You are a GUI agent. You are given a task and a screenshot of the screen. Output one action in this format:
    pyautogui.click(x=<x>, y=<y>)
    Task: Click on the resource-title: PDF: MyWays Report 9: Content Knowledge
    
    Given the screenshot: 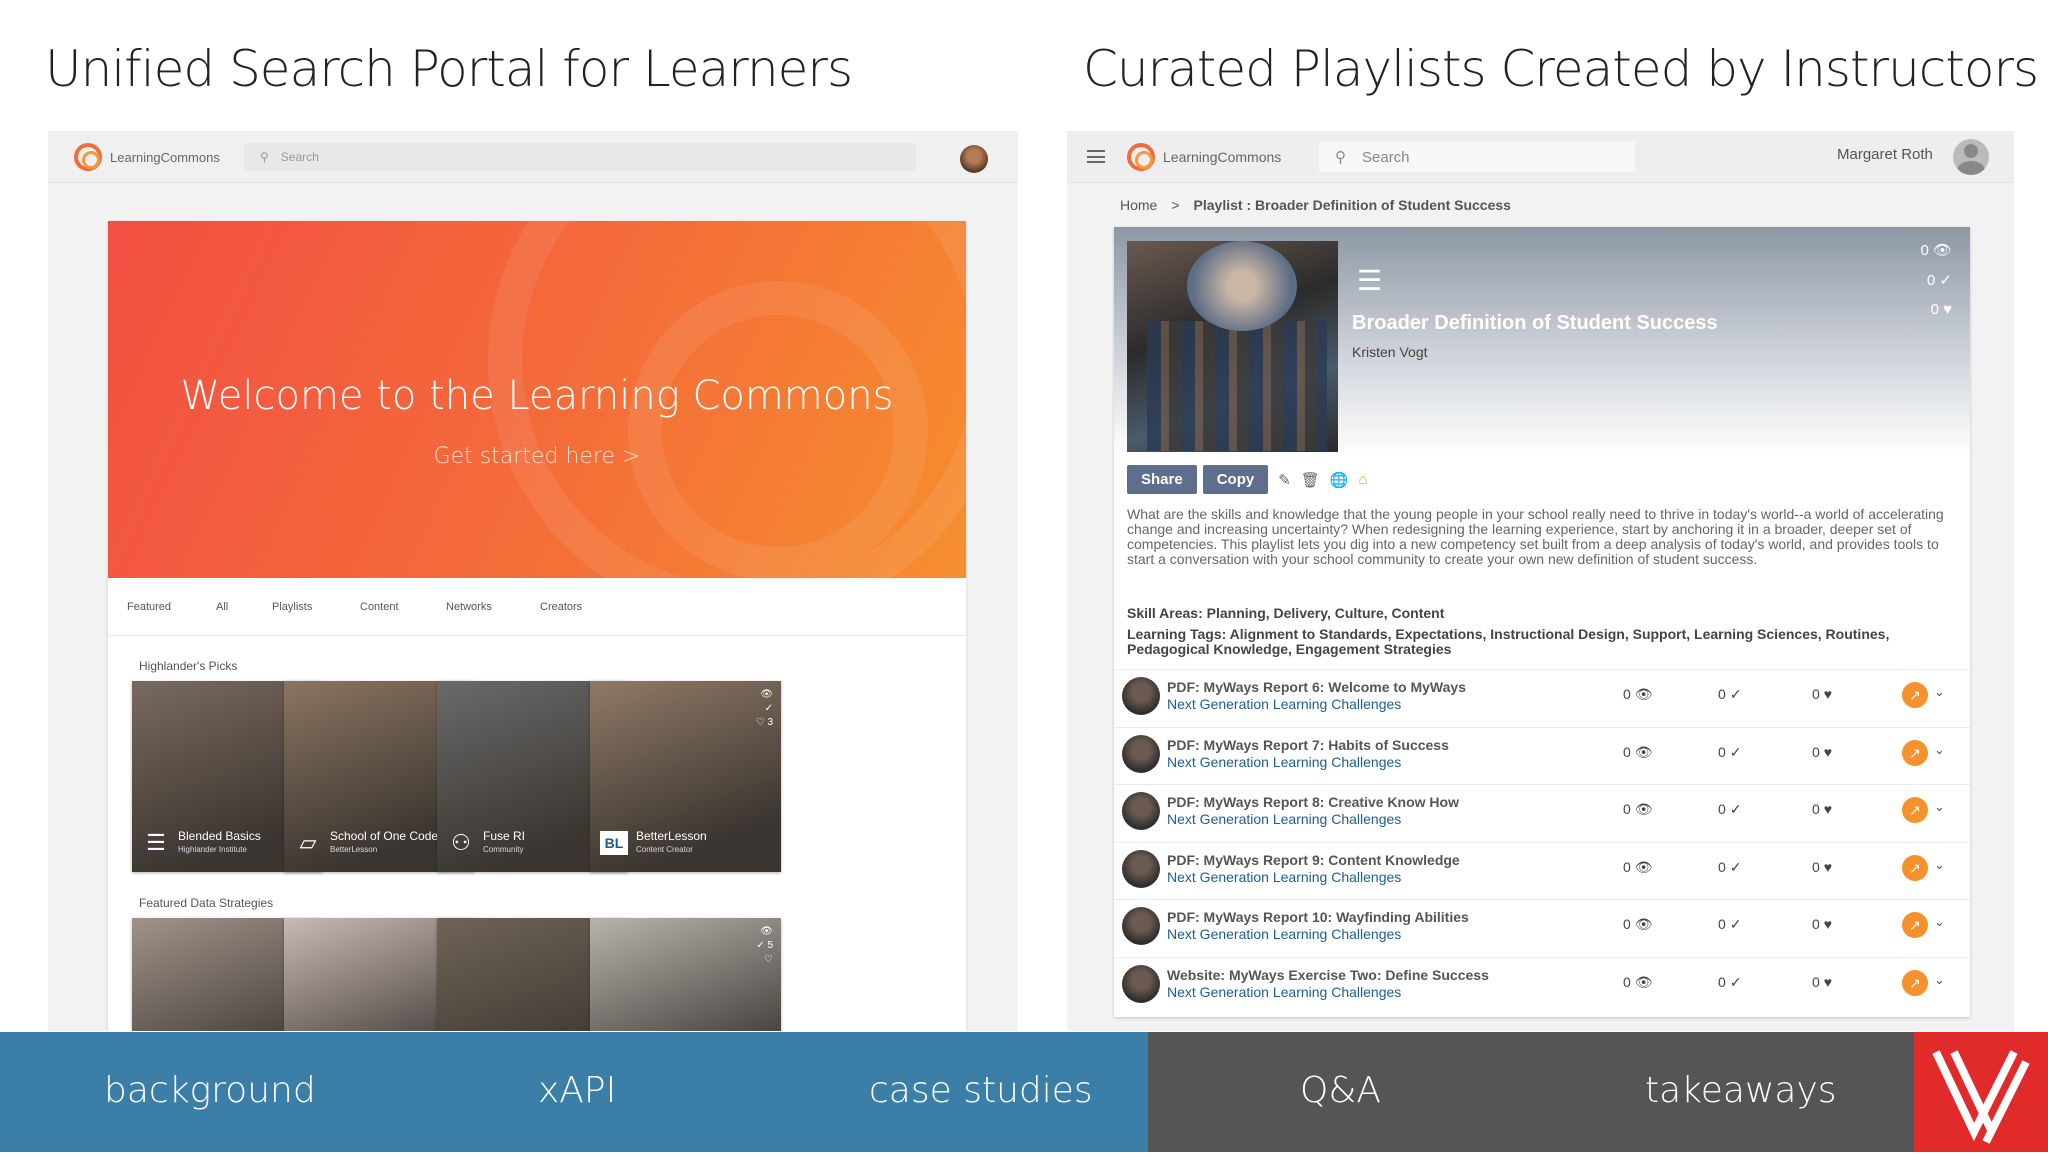 What is the action you would take?
    pyautogui.click(x=1313, y=860)
    